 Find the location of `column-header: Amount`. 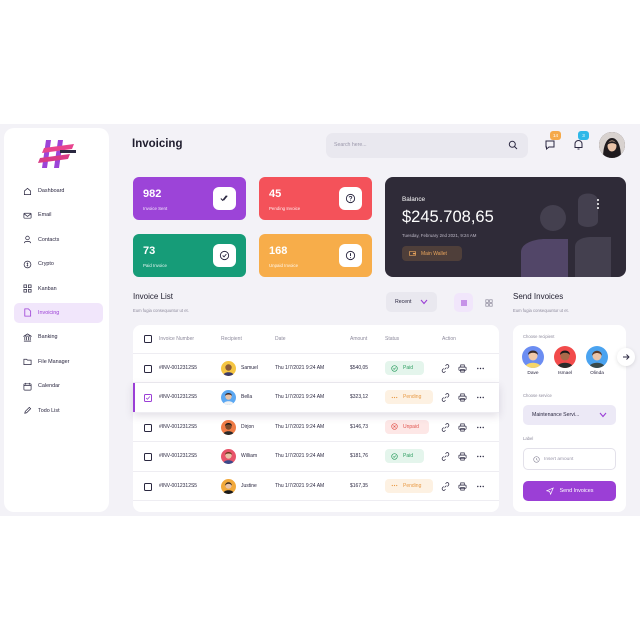

column-header: Amount is located at coordinates (358, 339).